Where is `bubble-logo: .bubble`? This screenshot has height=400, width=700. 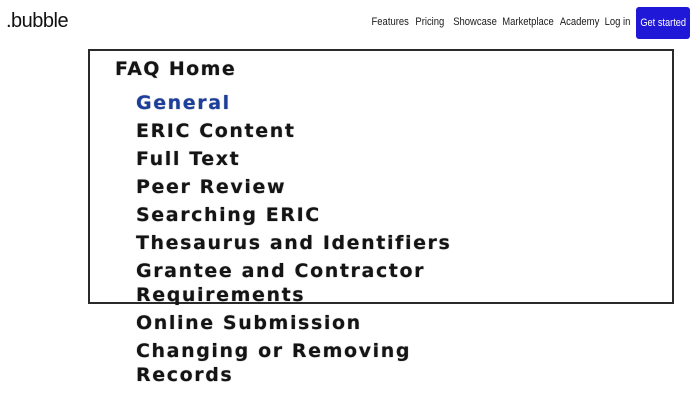
bubble-logo: .bubble is located at coordinates (37, 21).